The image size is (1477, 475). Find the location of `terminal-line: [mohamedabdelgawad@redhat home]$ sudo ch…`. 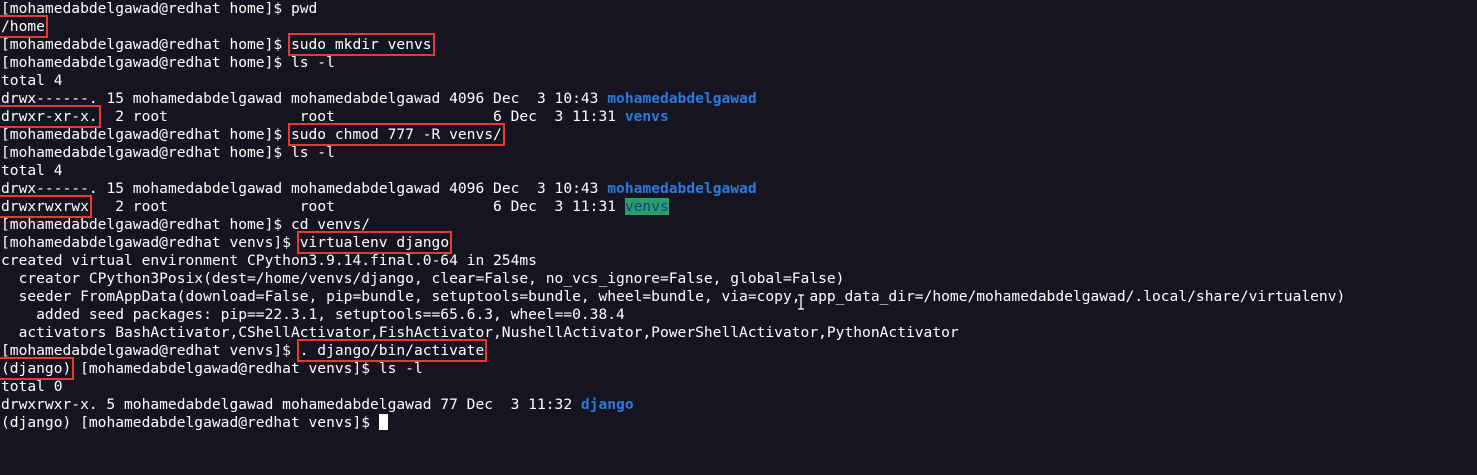

terminal-line: [mohamedabdelgawad@redhat home]$ sudo ch… is located at coordinates (738, 134).